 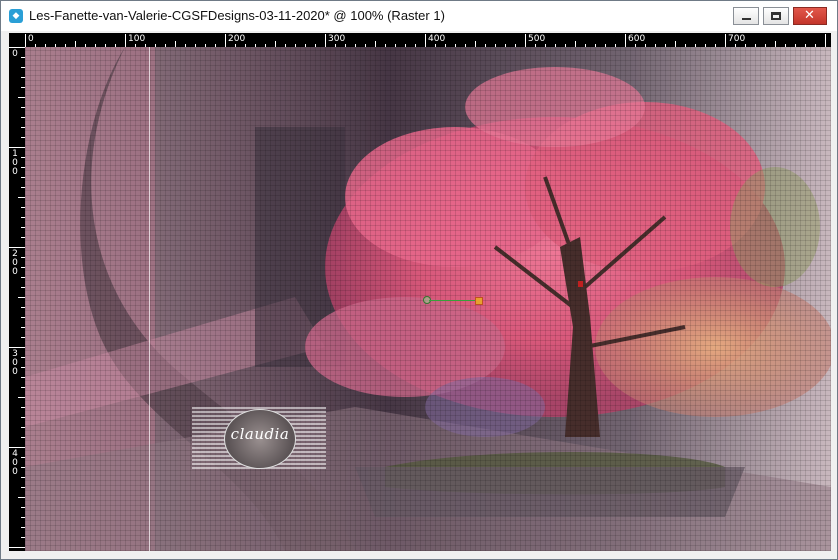 I want to click on vruler-label-200: 200, so click(x=15, y=263).